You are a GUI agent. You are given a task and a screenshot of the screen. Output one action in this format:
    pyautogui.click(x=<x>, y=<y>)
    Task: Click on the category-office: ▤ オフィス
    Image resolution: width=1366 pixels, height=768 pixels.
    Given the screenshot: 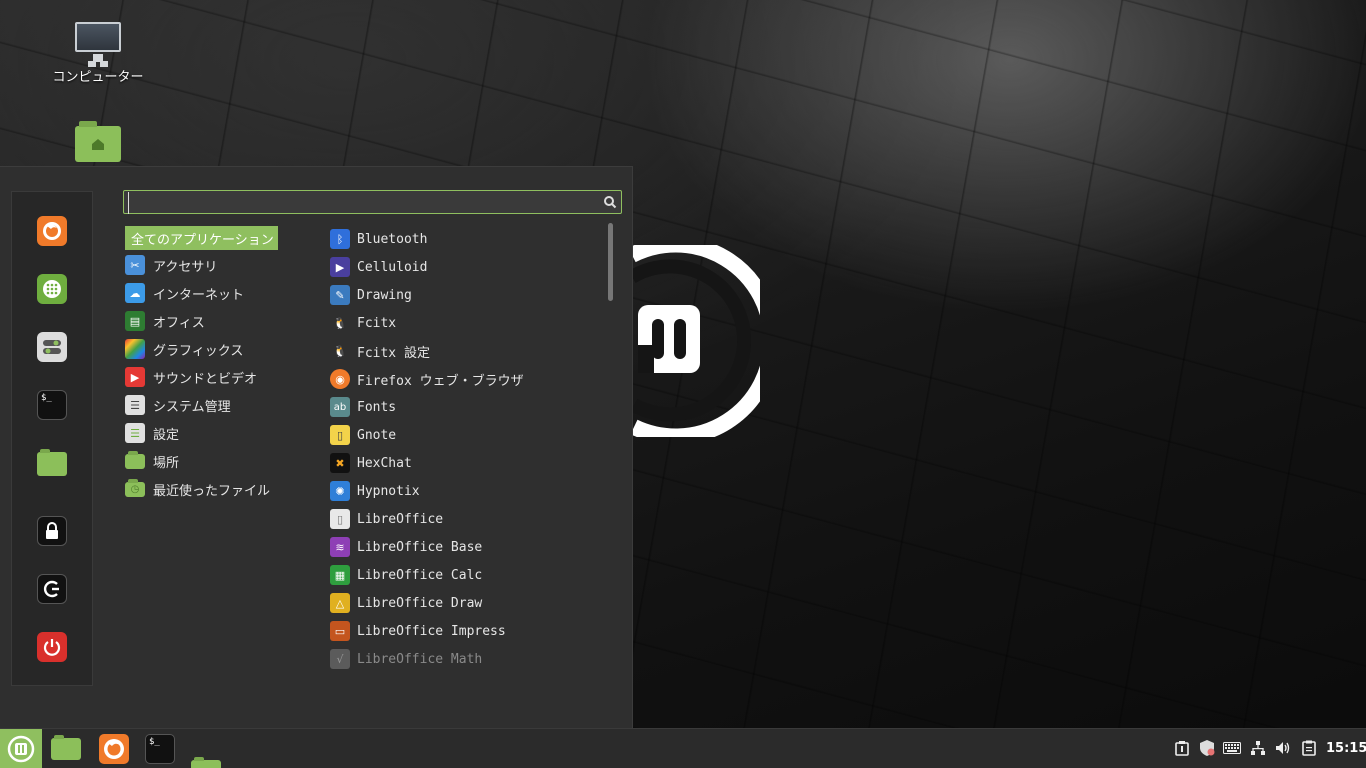 What is the action you would take?
    pyautogui.click(x=165, y=321)
    